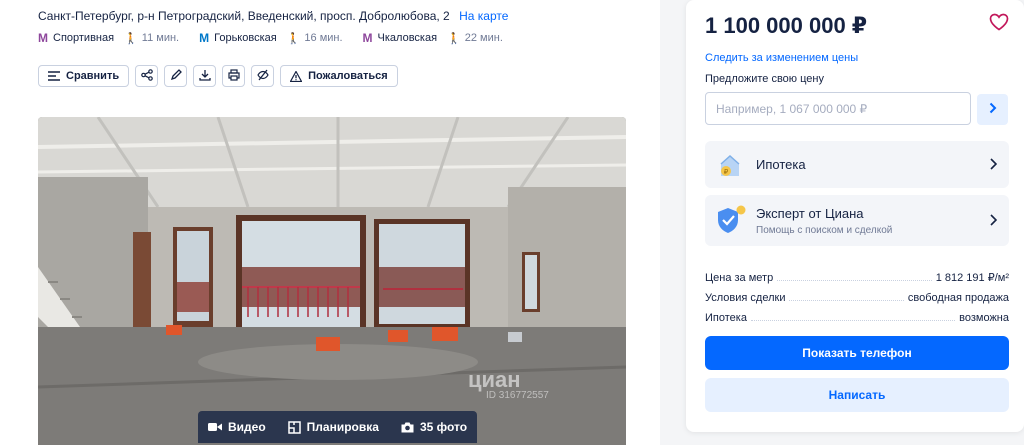 Image resolution: width=1024 pixels, height=445 pixels. What do you see at coordinates (323, 38) in the screenshot?
I see `metro-time: 16 мин.` at bounding box center [323, 38].